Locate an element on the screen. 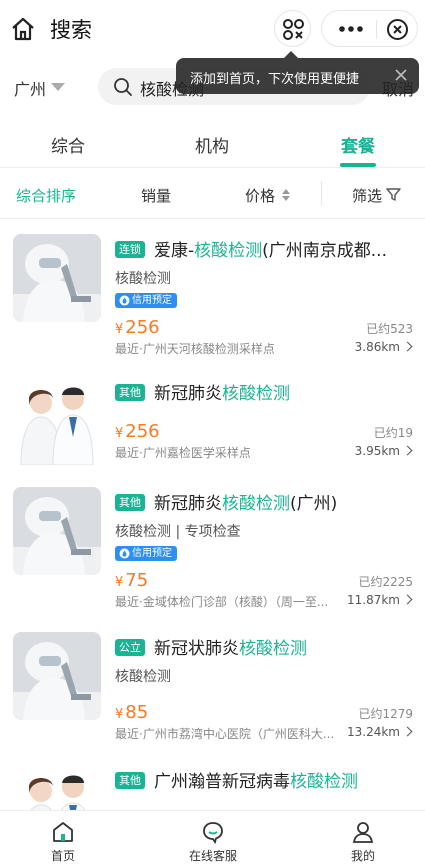 This screenshot has height=865, width=425. package-name-prefix: 爱康- is located at coordinates (174, 251).